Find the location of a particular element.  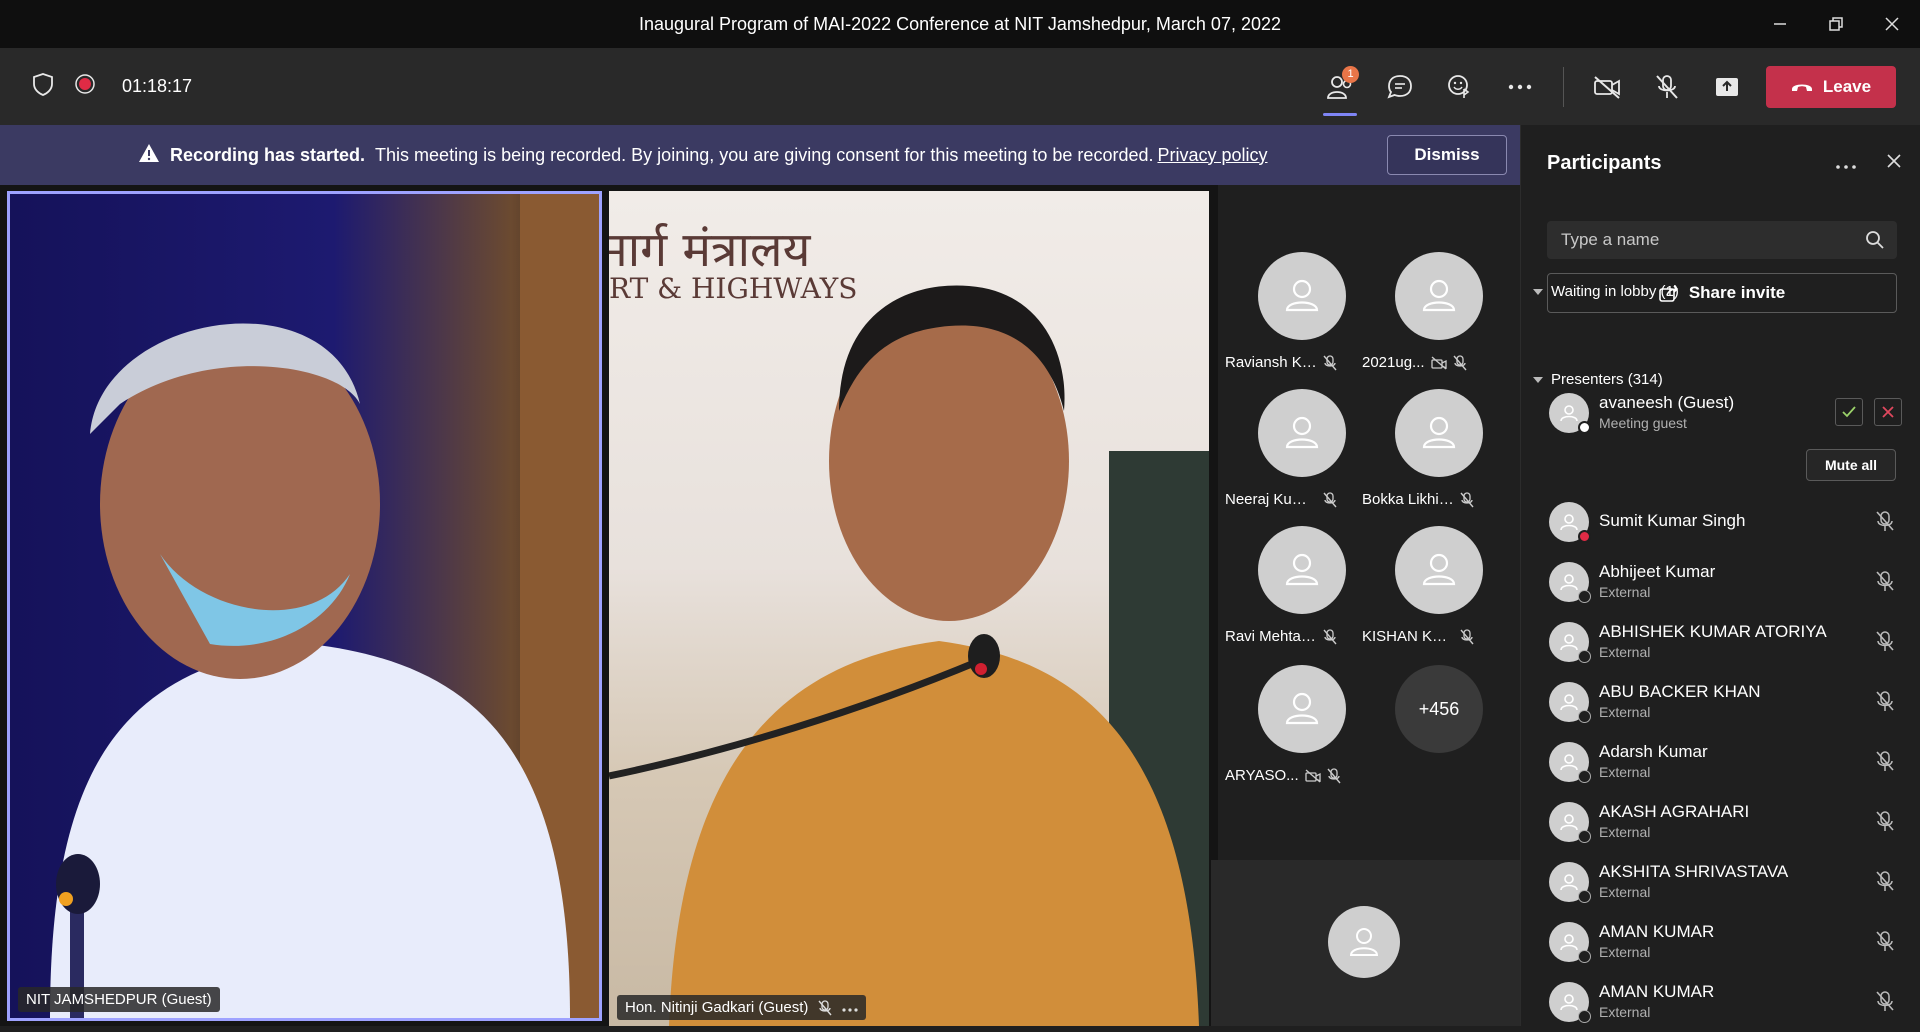

reactions-button is located at coordinates (1460, 87).